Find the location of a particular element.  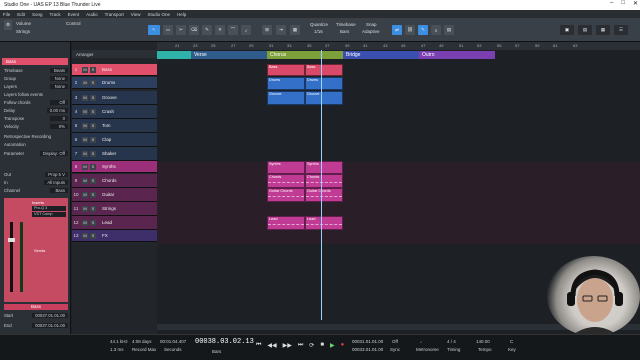

track-name: Guitar is located at coordinates (108, 194).